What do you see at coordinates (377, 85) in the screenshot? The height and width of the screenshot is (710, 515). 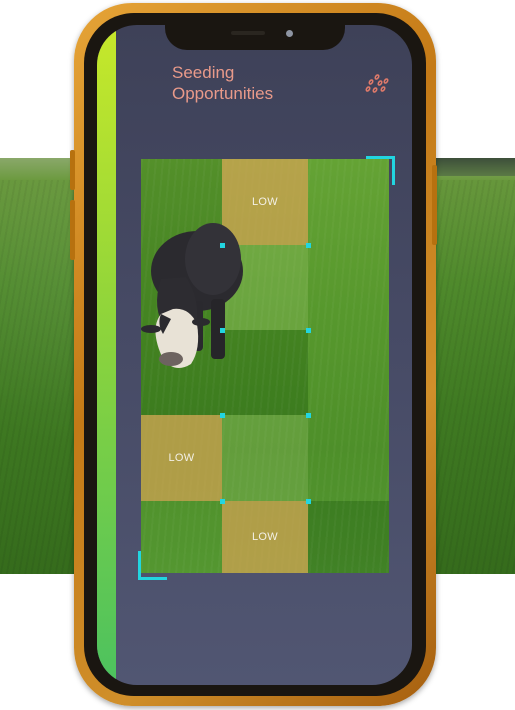 I see `seeds-icon` at bounding box center [377, 85].